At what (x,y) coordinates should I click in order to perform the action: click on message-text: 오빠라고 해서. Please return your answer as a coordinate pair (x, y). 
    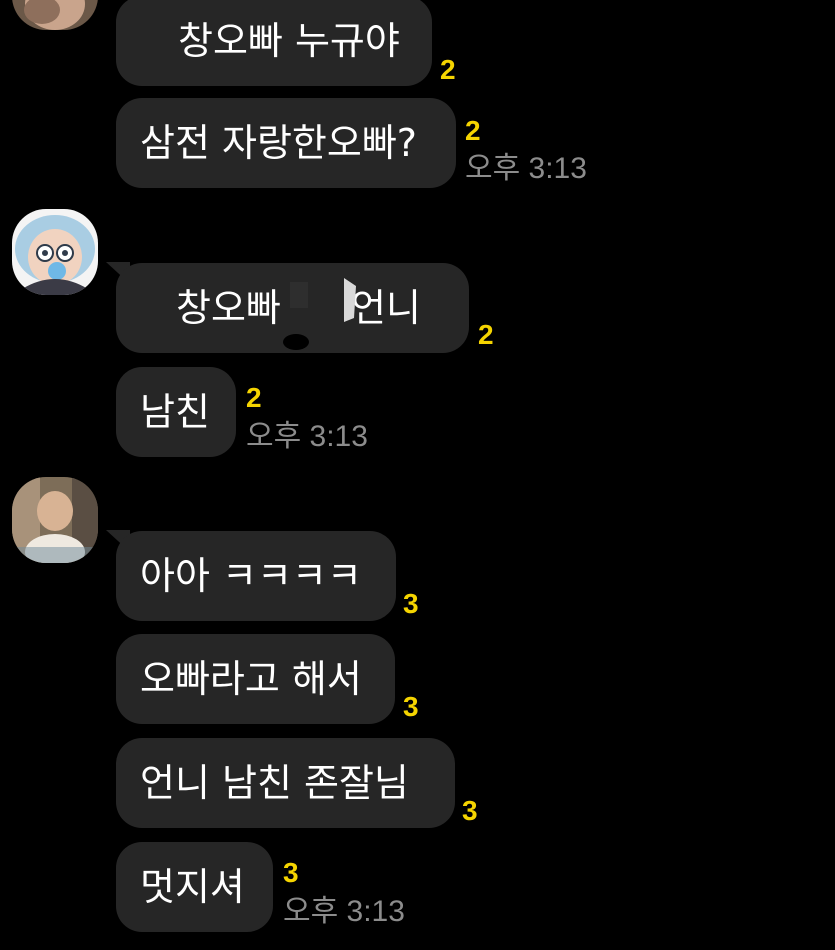
    Looking at the image, I should click on (251, 679).